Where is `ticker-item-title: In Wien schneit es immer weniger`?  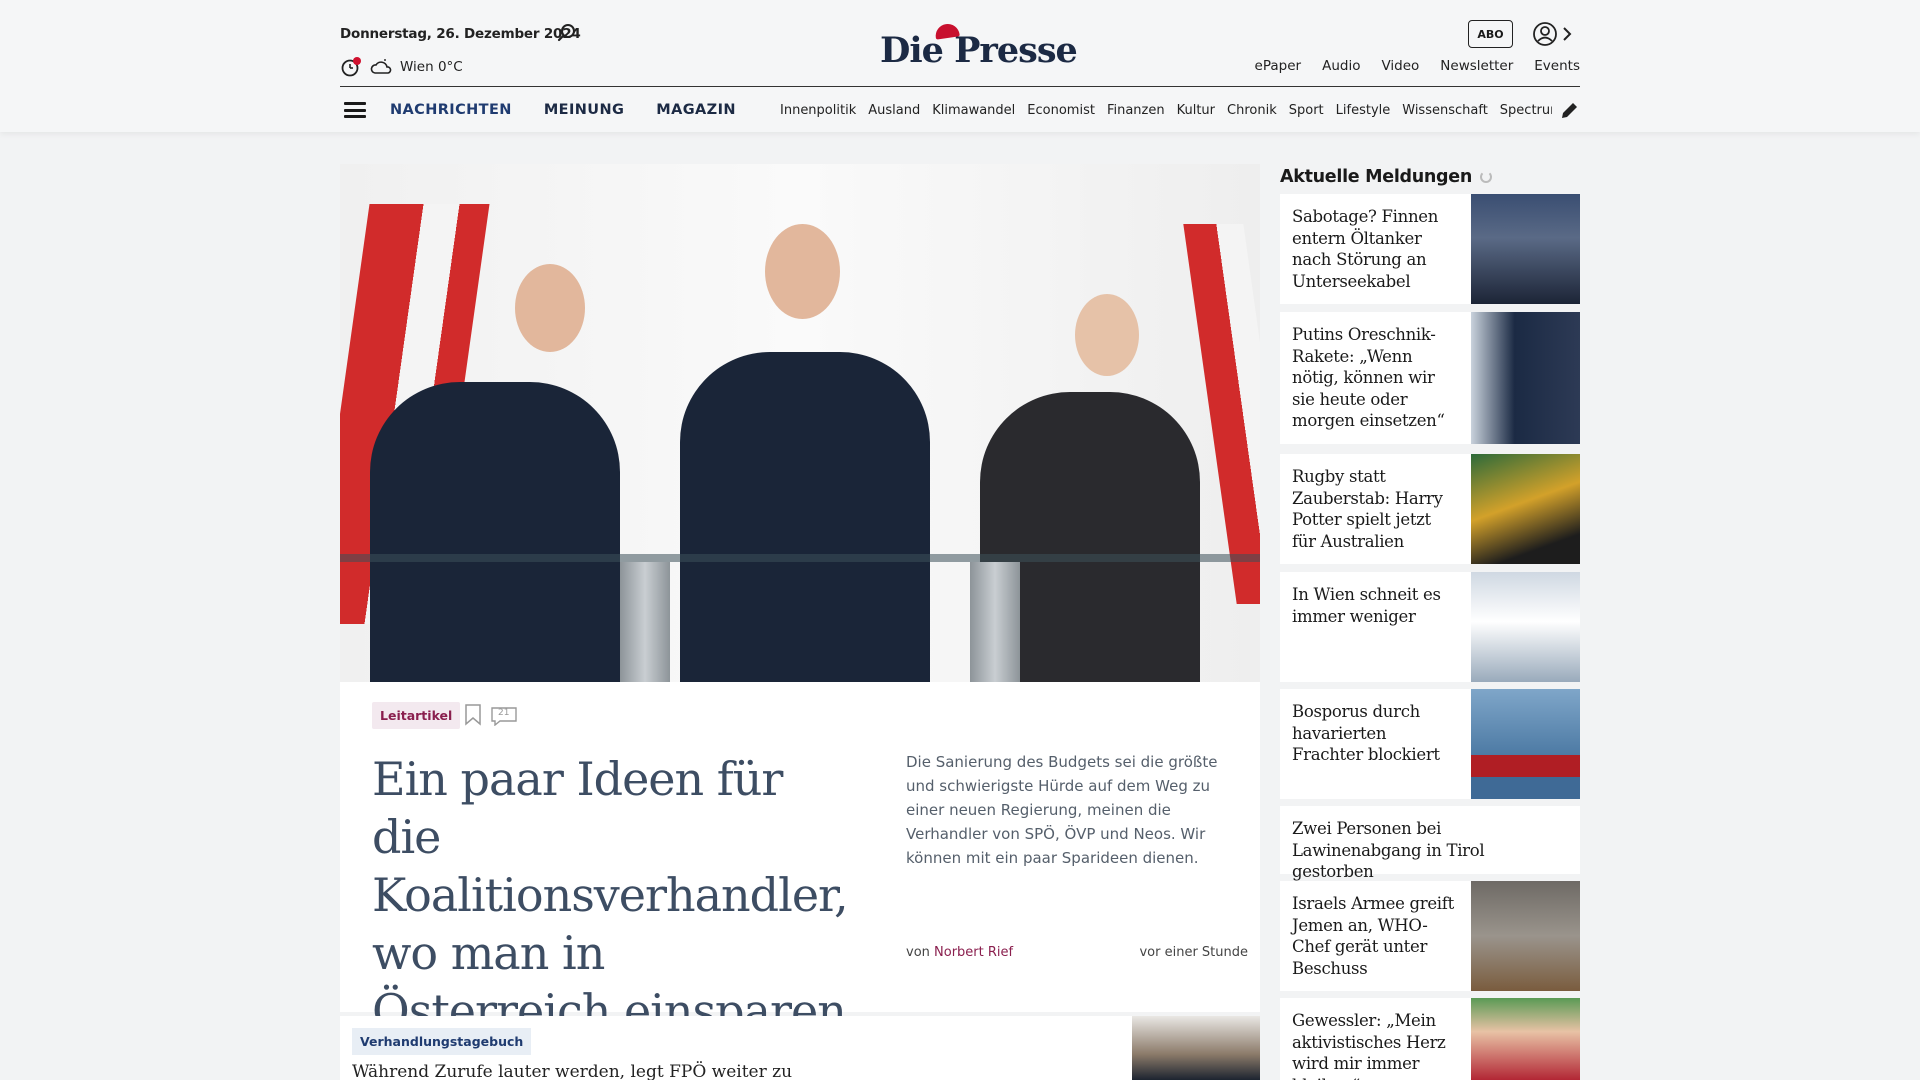 ticker-item-title: In Wien schneit es immer weniger is located at coordinates (1375, 627).